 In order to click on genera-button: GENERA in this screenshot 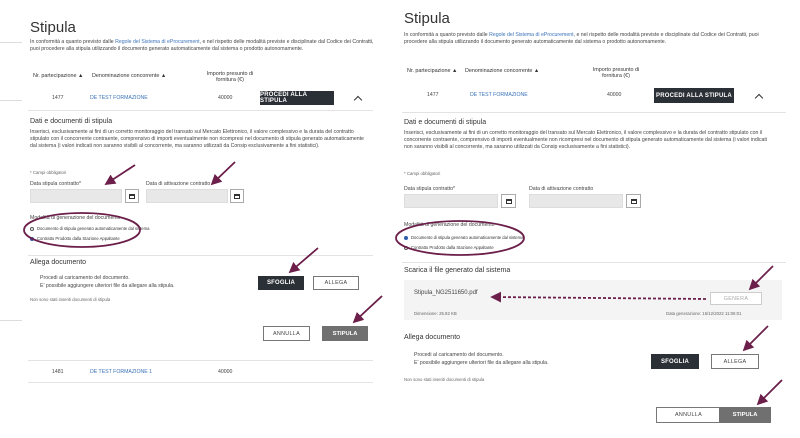, I will do `click(736, 298)`.